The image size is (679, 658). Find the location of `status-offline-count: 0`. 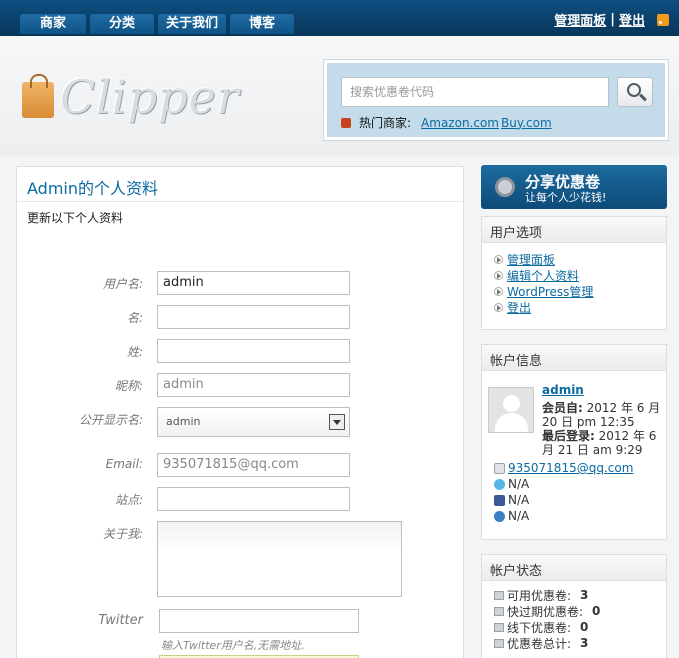

status-offline-count: 0 is located at coordinates (584, 627).